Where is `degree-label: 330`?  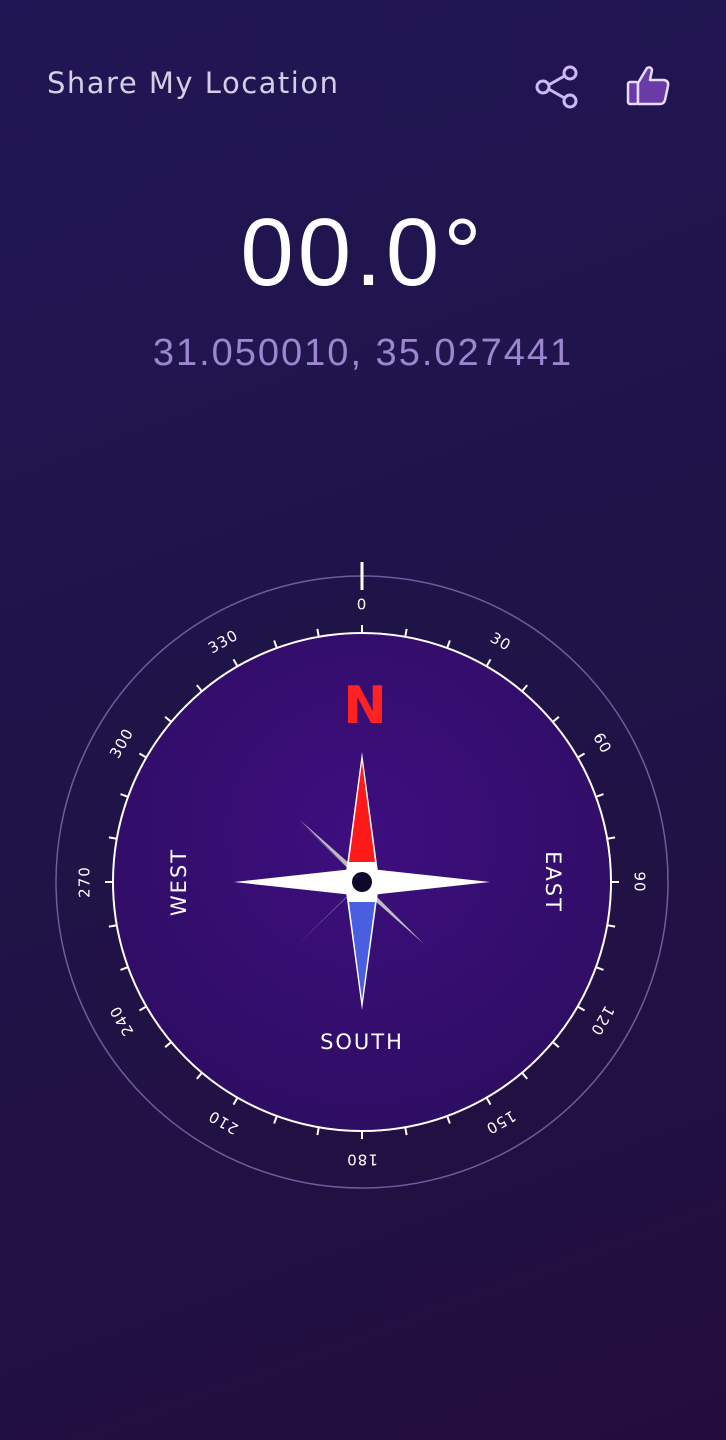
degree-label: 330 is located at coordinates (223, 641).